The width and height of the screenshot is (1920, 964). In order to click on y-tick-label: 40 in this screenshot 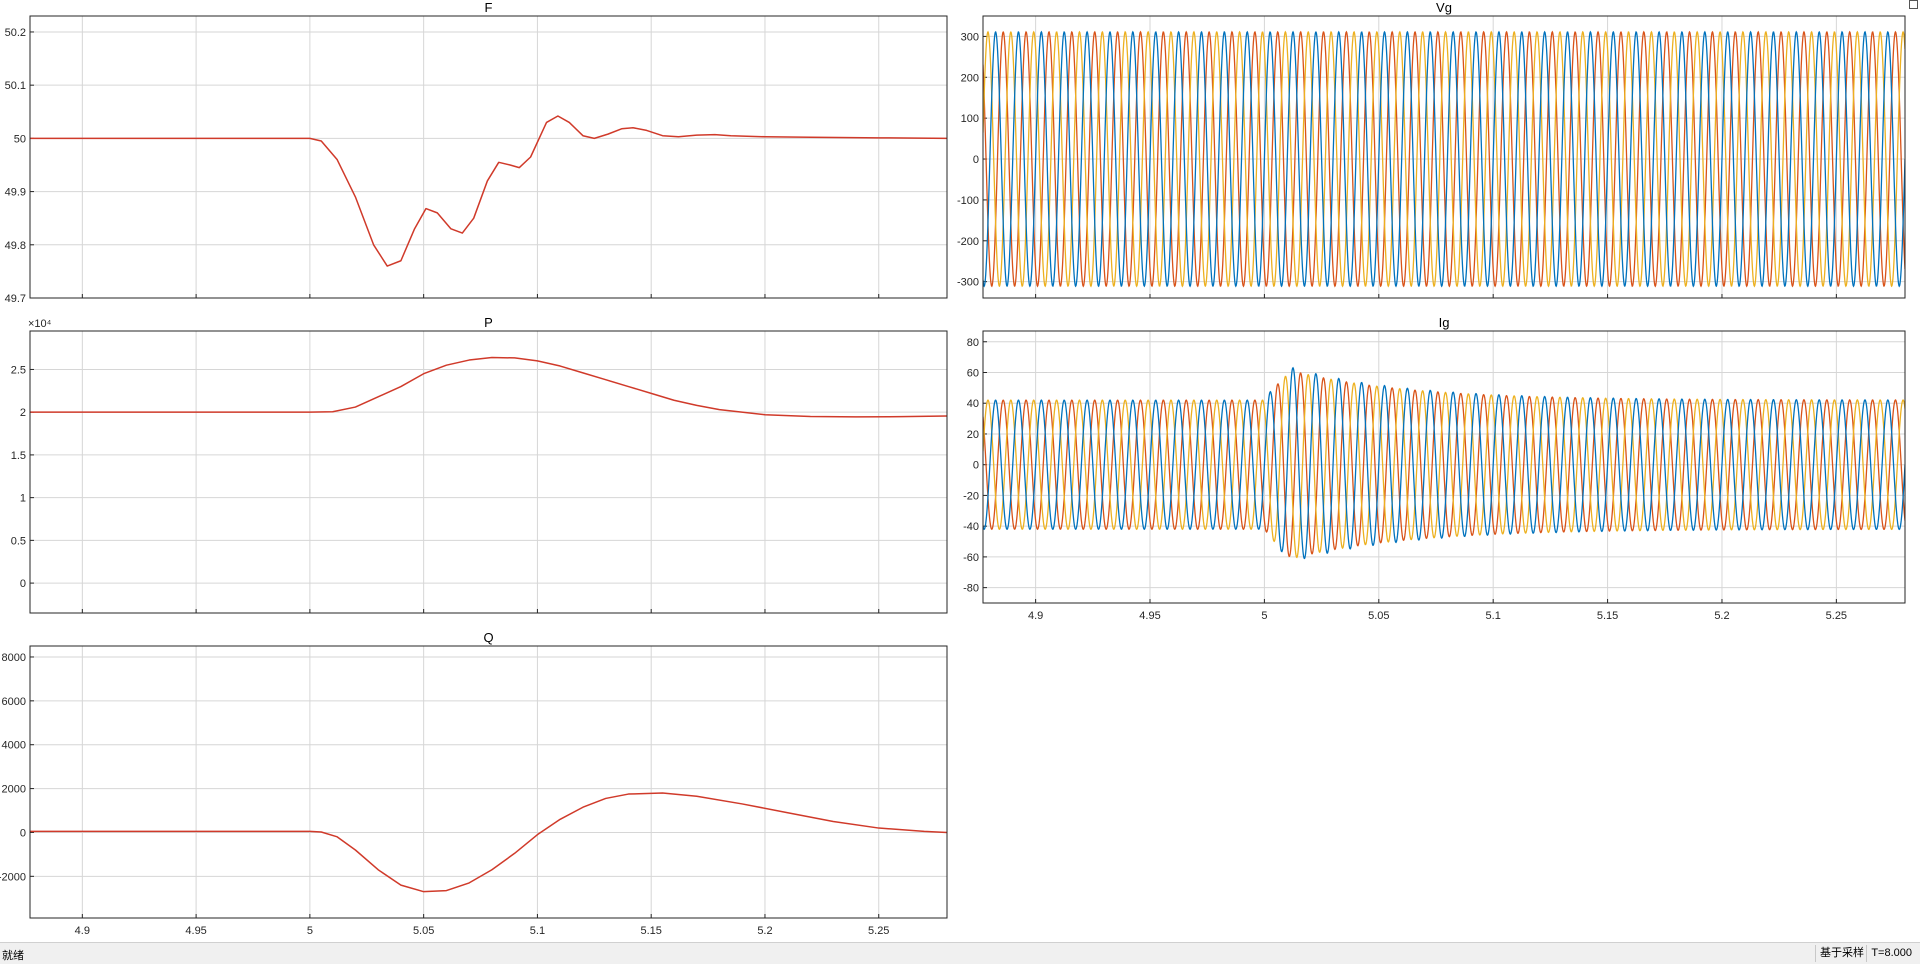, I will do `click(973, 404)`.